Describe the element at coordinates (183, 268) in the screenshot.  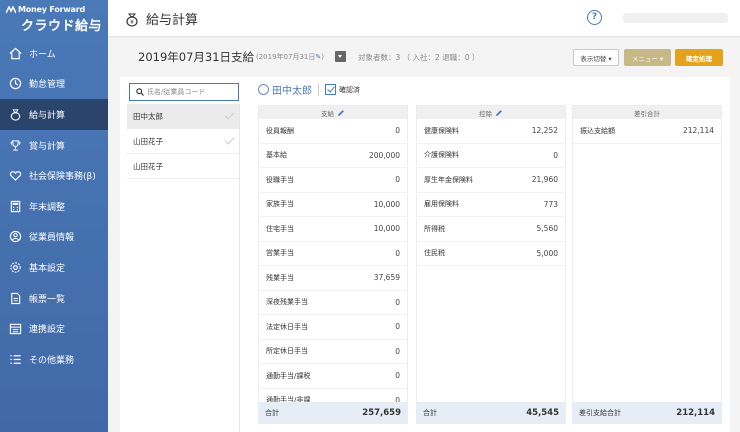
I see `employee-list: 田中太郎 山田花子 山田花子` at that location.